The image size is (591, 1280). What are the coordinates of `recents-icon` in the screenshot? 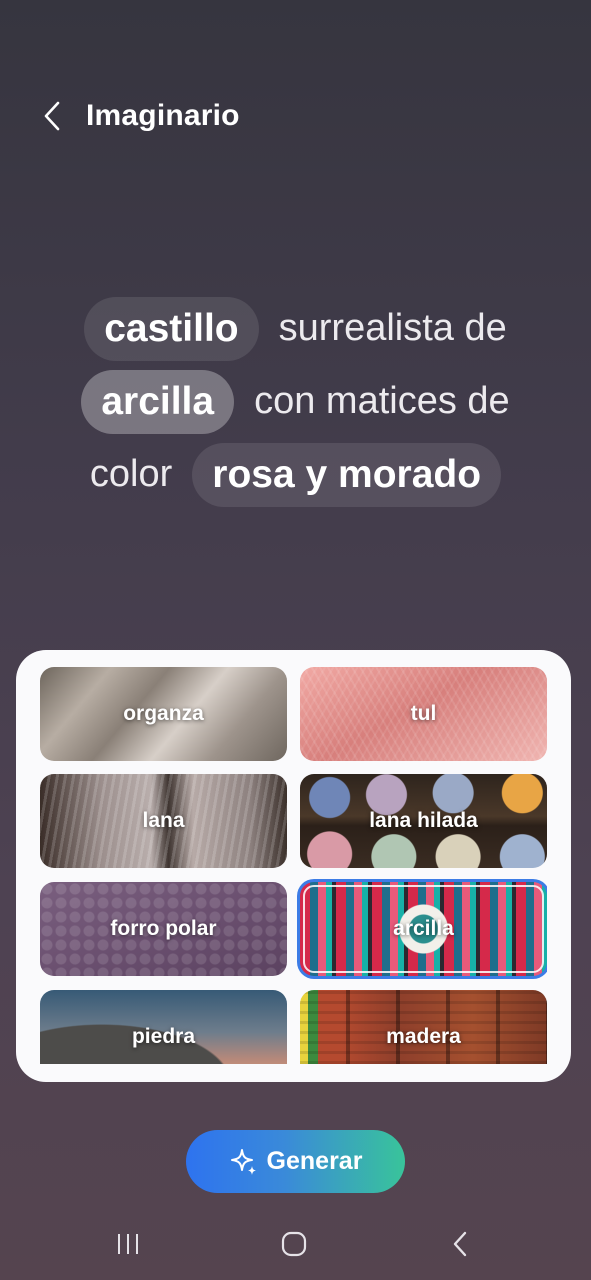 It's located at (128, 1244).